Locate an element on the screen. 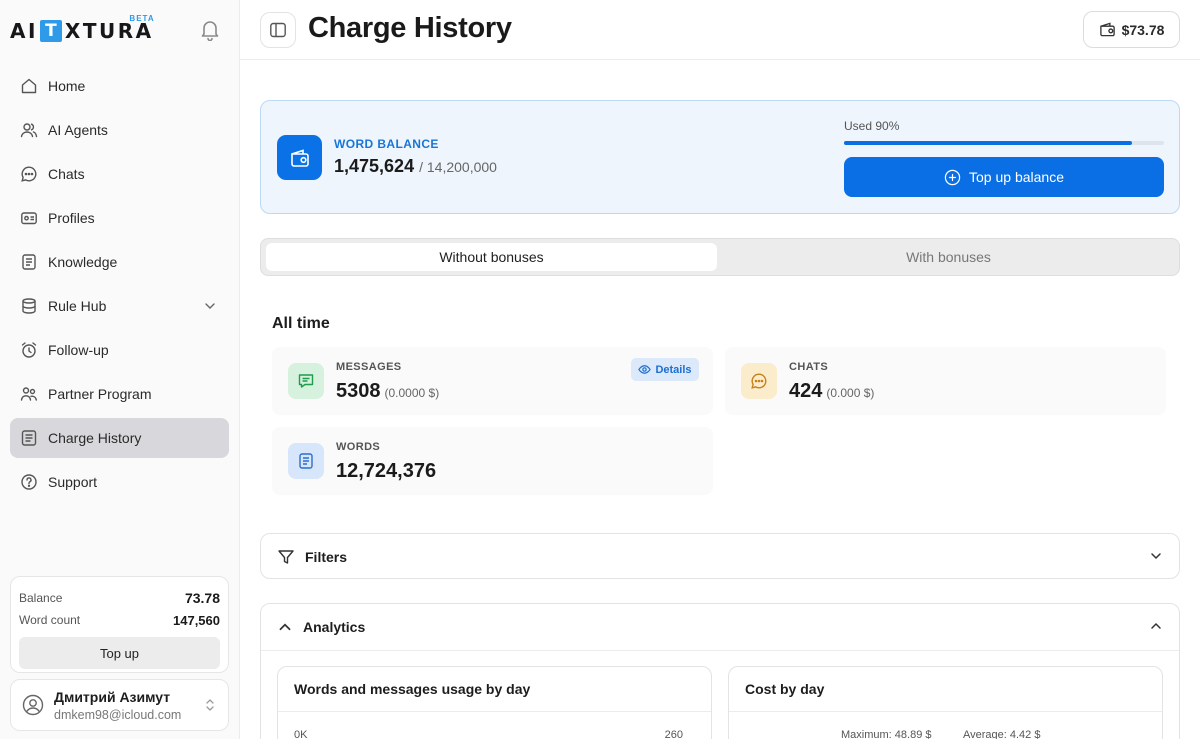  analytics-title: Analytics is located at coordinates (334, 627).